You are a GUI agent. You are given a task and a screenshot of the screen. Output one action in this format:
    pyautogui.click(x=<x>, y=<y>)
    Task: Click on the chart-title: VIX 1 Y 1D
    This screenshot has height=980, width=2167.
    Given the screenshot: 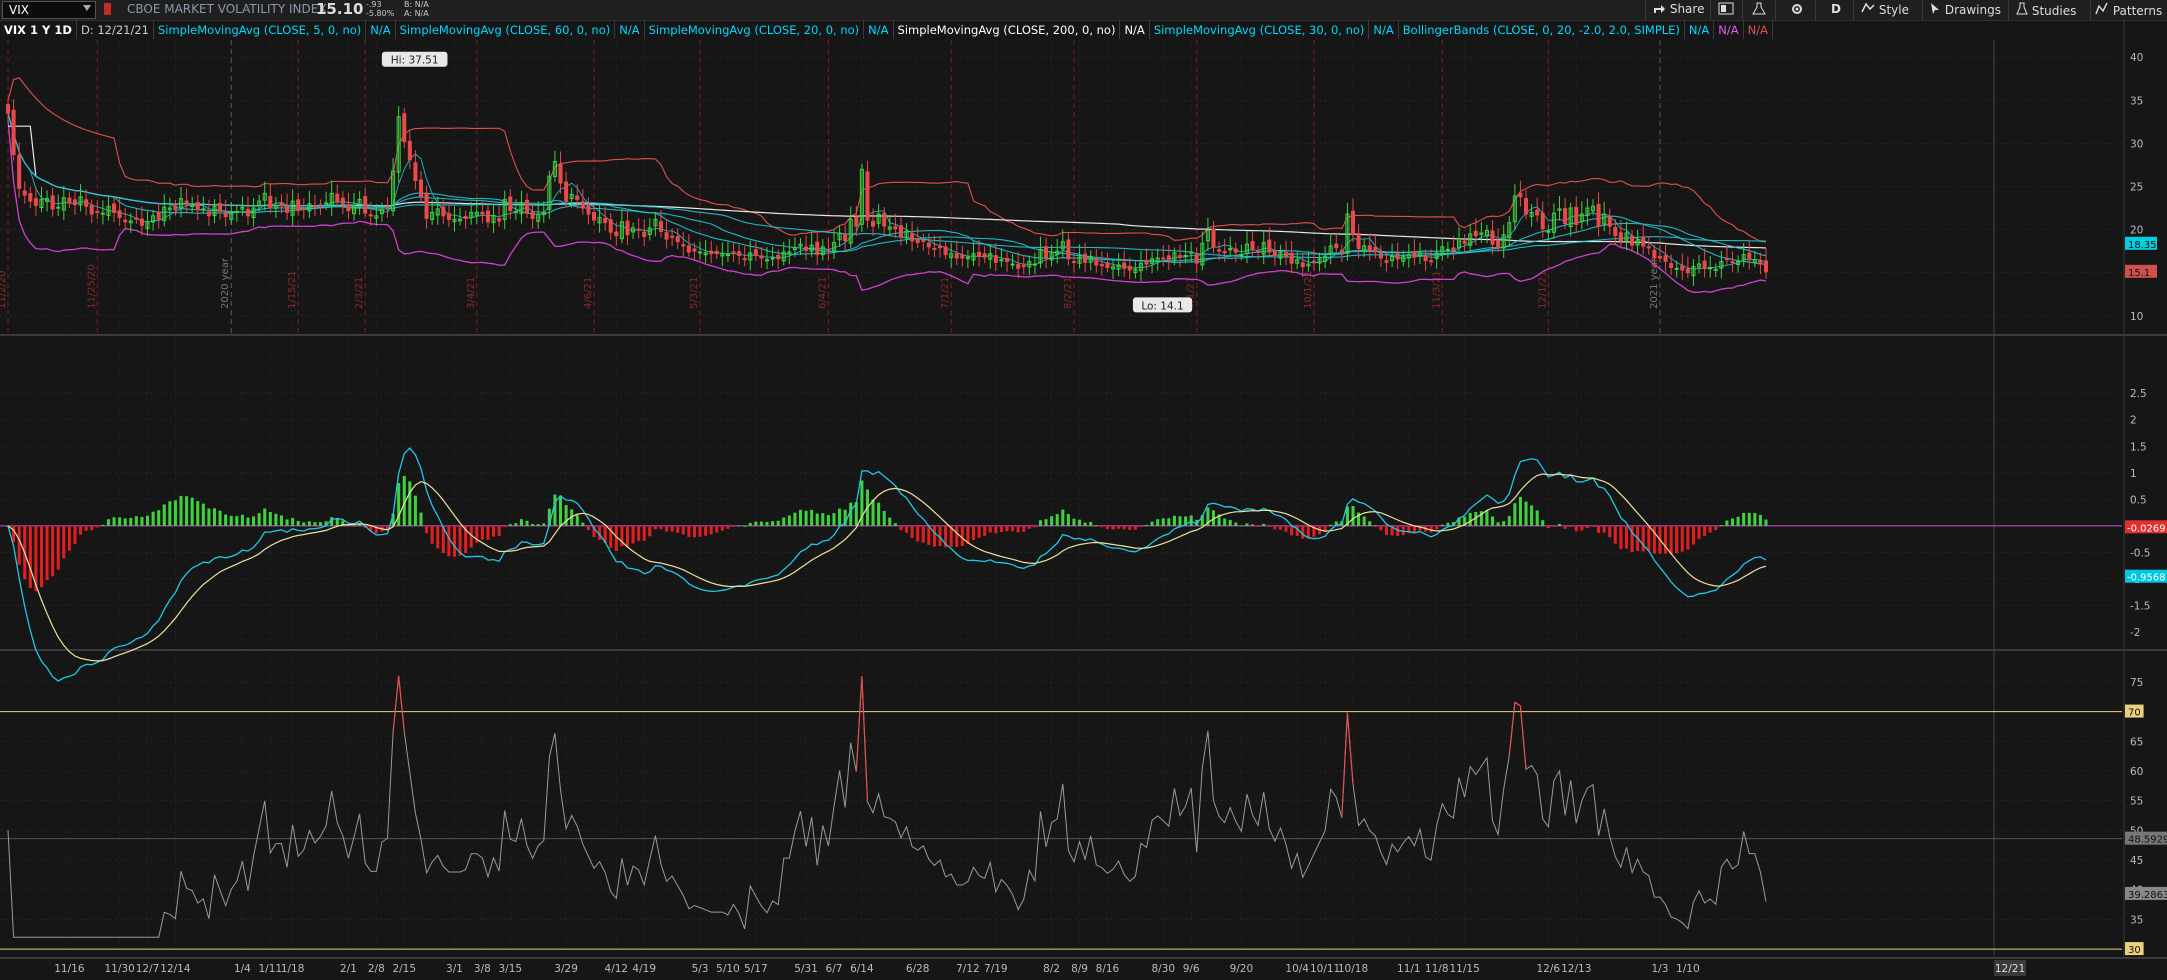 What is the action you would take?
    pyautogui.click(x=38, y=30)
    